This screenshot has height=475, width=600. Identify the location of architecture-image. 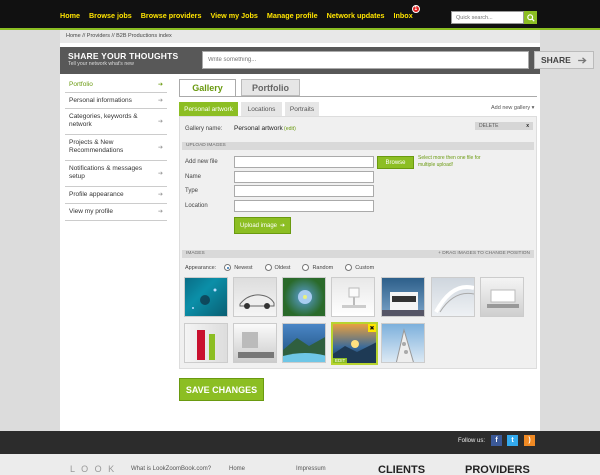
(454, 299).